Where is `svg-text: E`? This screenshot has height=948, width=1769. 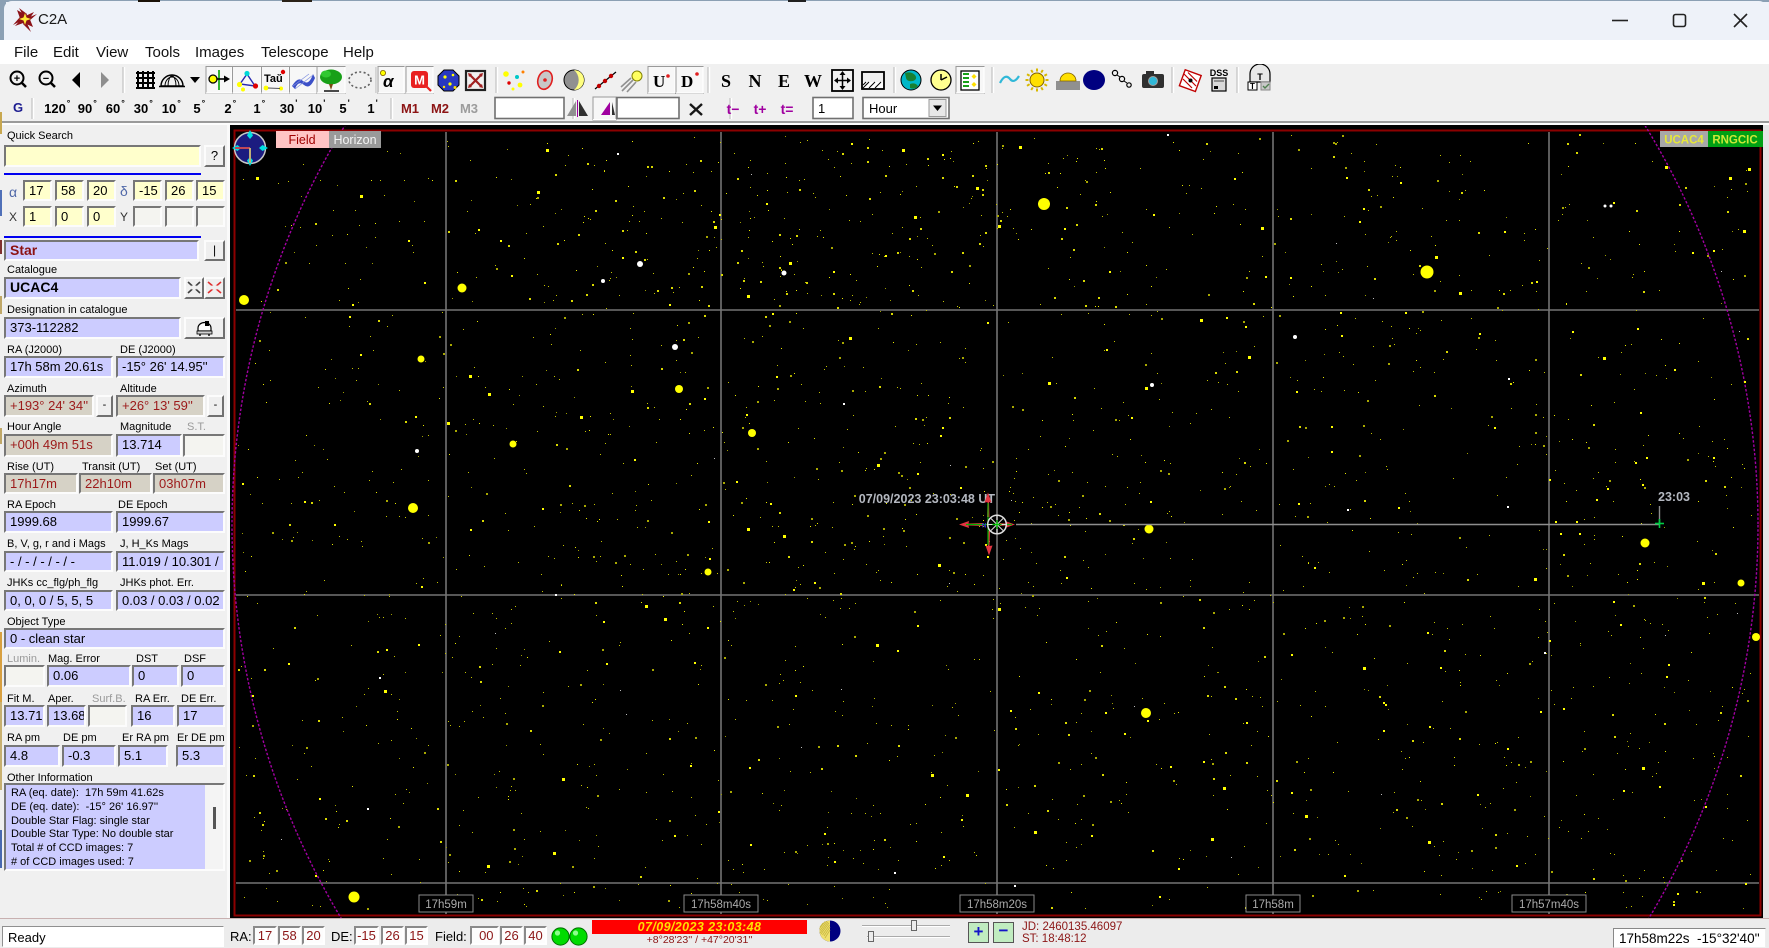
svg-text: E is located at coordinates (784, 81).